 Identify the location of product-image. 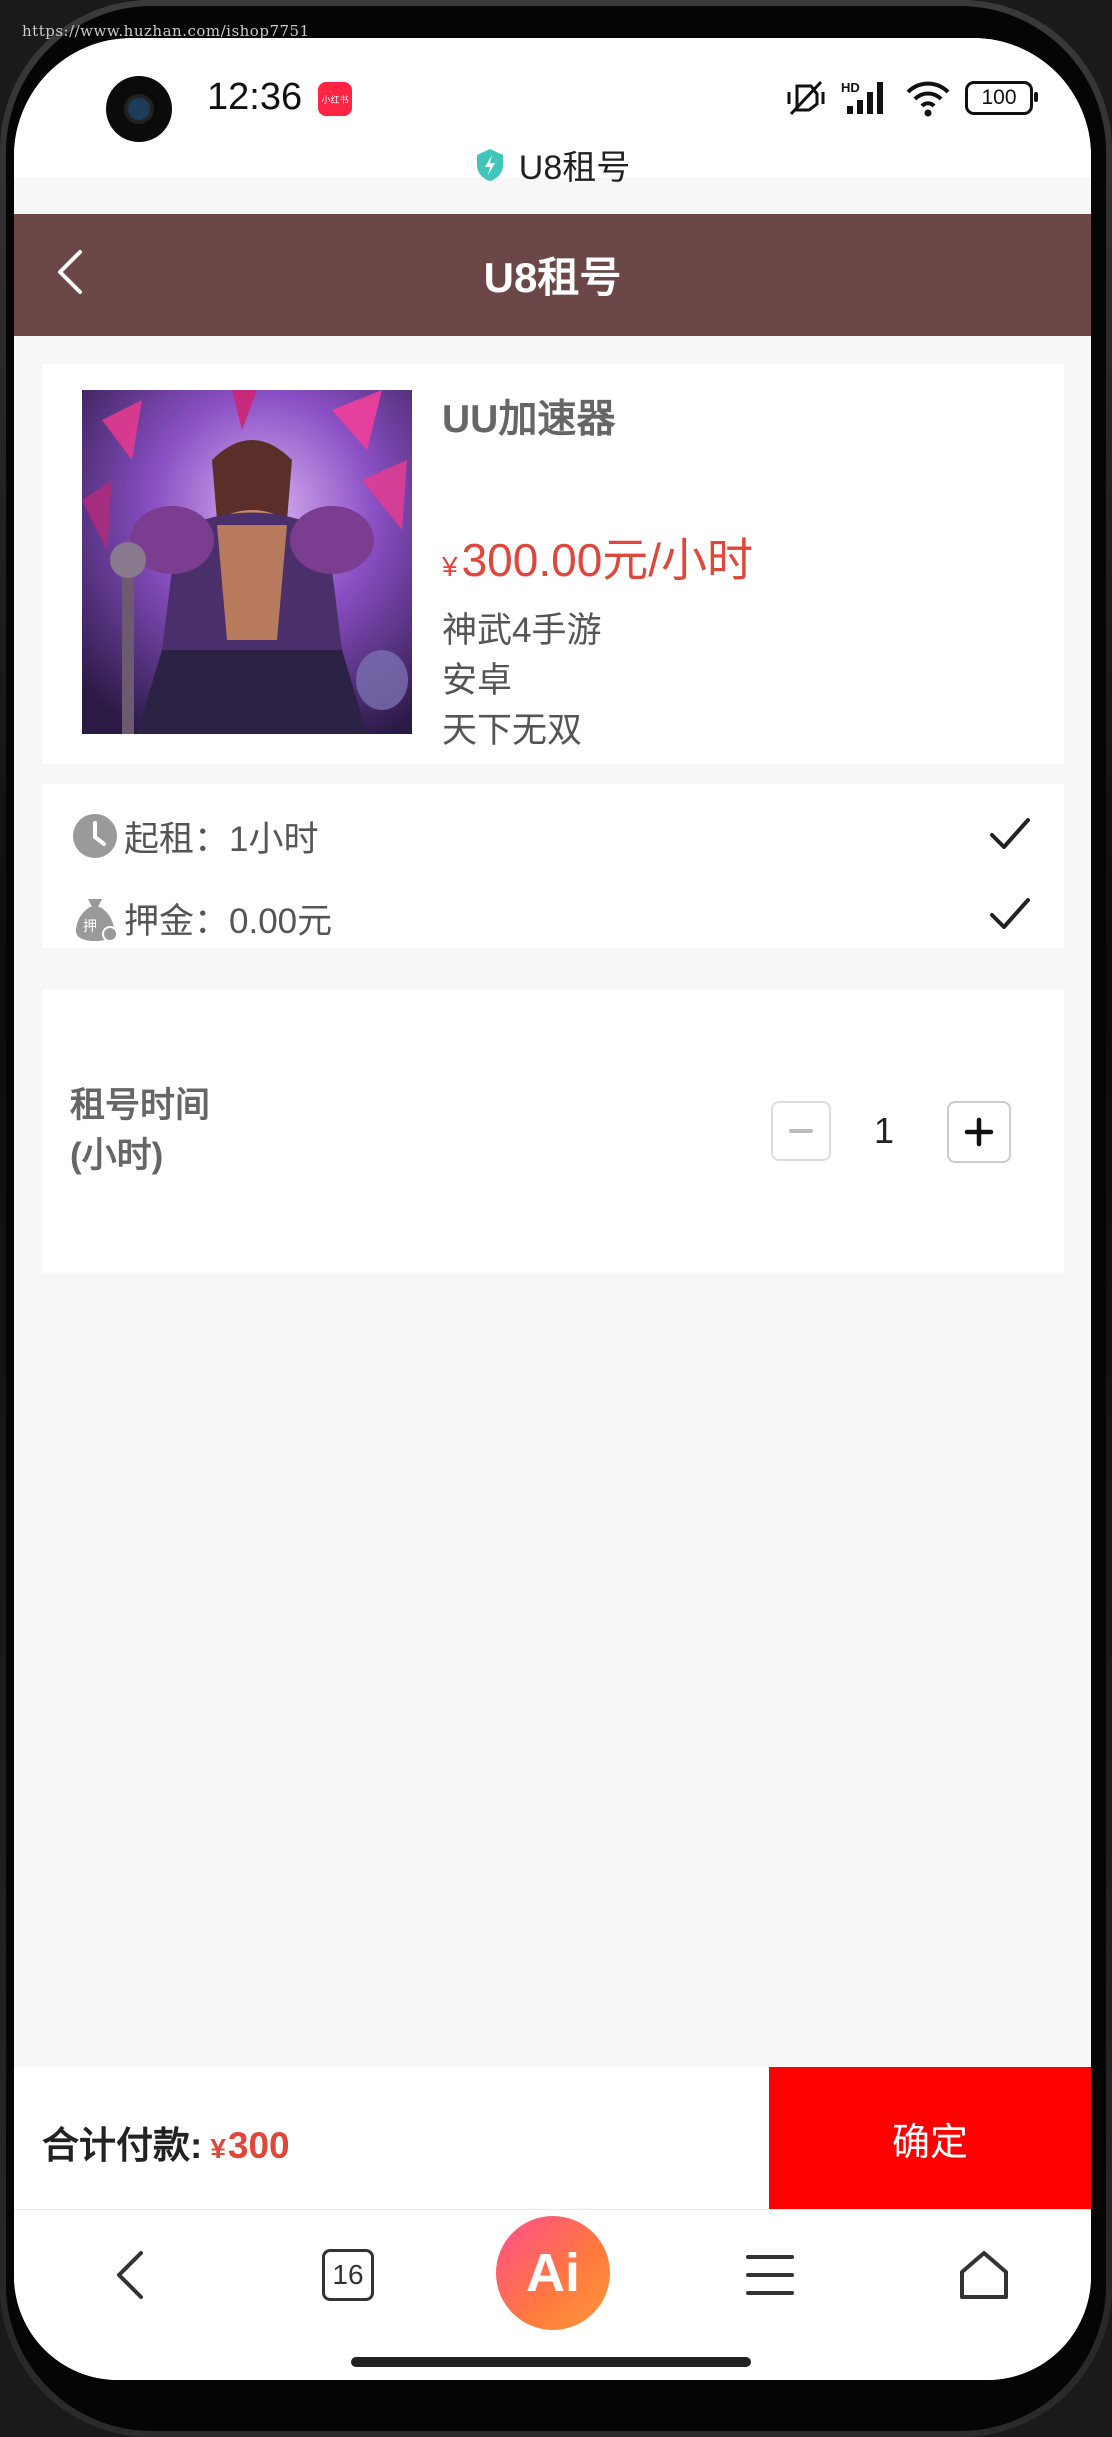
(247, 562).